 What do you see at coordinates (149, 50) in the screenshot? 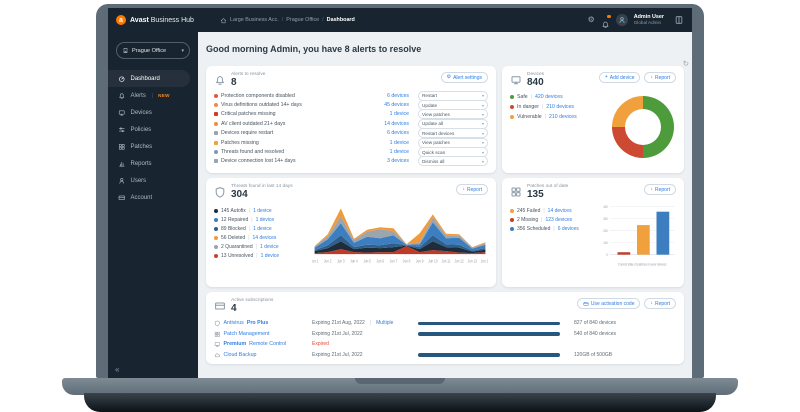
I see `org-selector-label: Prague Office` at bounding box center [149, 50].